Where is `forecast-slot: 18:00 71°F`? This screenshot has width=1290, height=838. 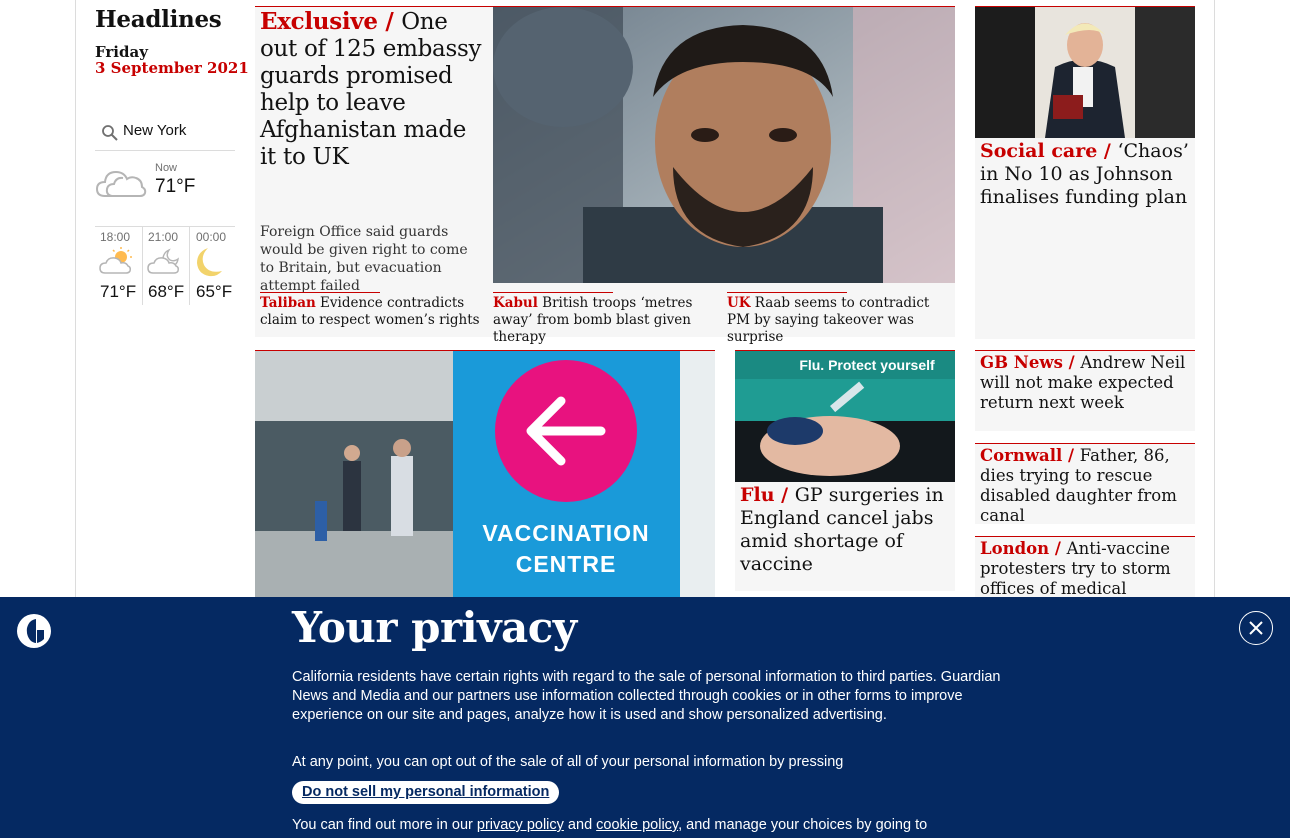
forecast-slot: 18:00 71°F is located at coordinates (118, 266).